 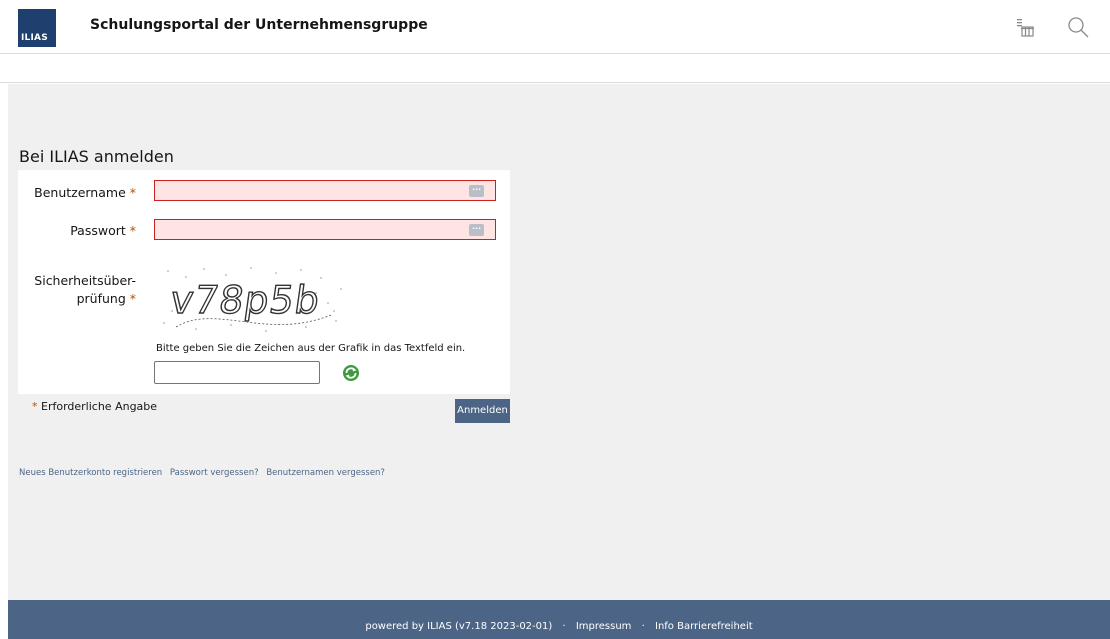 I want to click on reload-captcha-icon, so click(x=351, y=373).